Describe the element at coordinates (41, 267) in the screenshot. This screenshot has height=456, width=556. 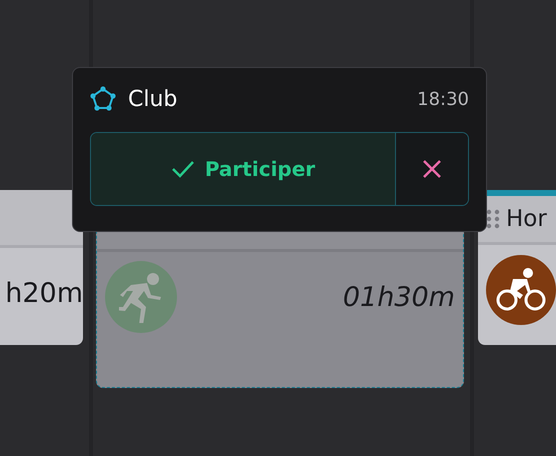
I see `event-card: h20m` at that location.